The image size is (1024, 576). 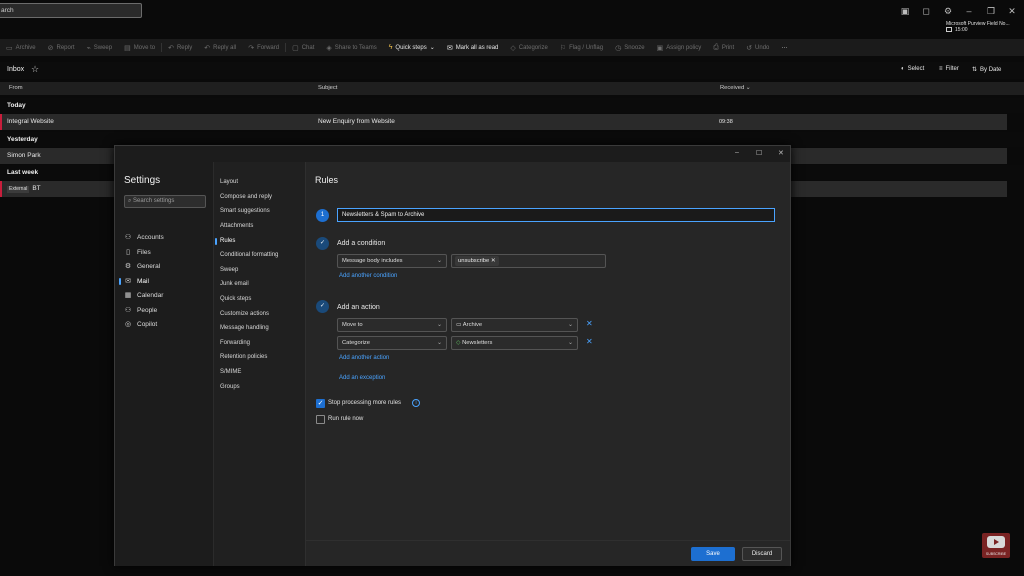 What do you see at coordinates (262, 226) in the screenshot?
I see `subnav-item-attachments: Attachments` at bounding box center [262, 226].